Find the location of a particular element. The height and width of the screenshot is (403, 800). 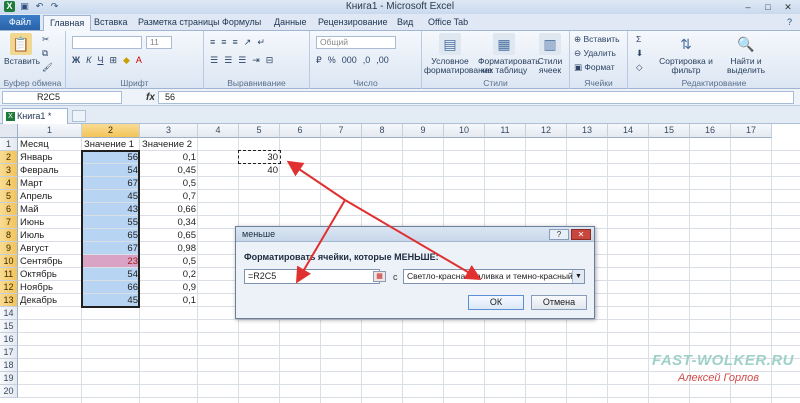

align-left-icon: ☰ is located at coordinates (214, 60).